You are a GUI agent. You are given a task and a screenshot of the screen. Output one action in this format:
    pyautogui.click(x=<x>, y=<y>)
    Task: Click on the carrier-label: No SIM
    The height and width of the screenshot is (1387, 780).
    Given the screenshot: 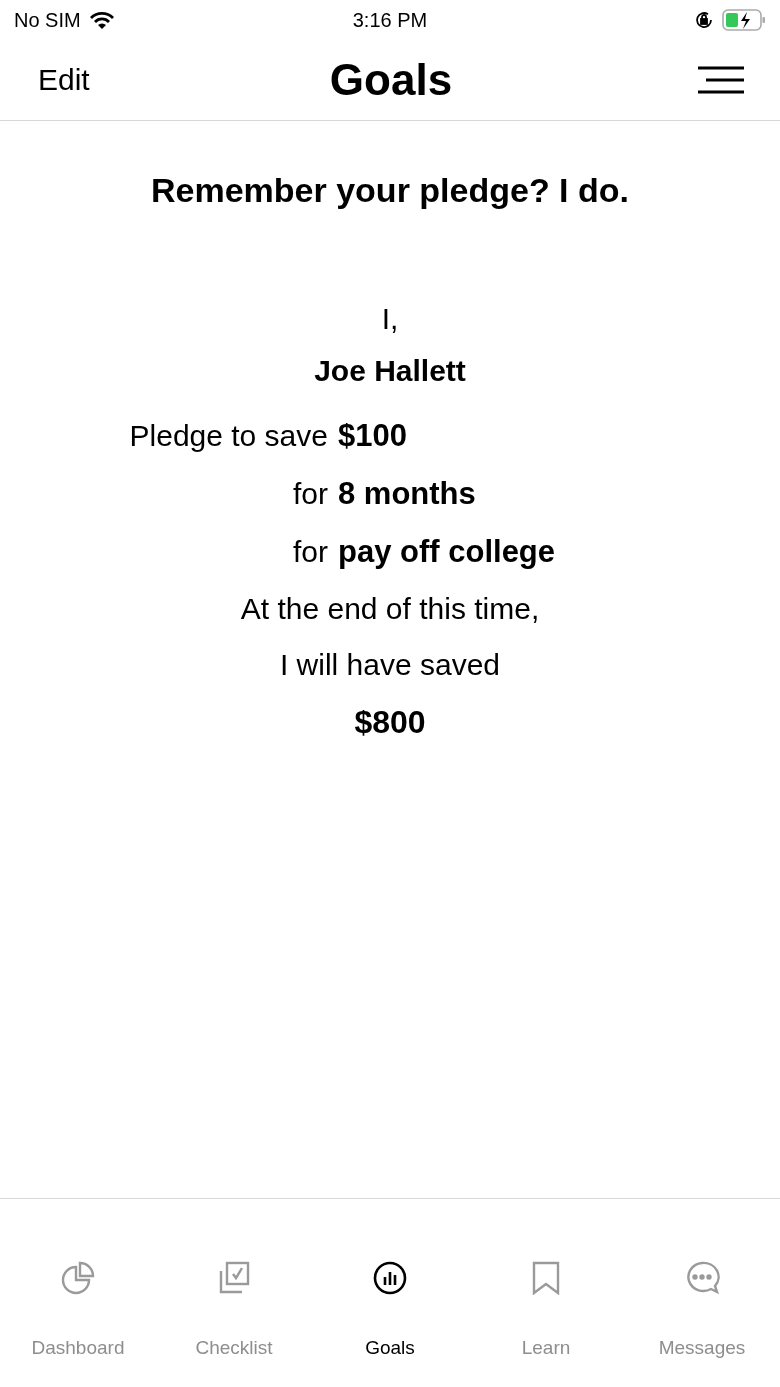 What is the action you would take?
    pyautogui.click(x=47, y=20)
    